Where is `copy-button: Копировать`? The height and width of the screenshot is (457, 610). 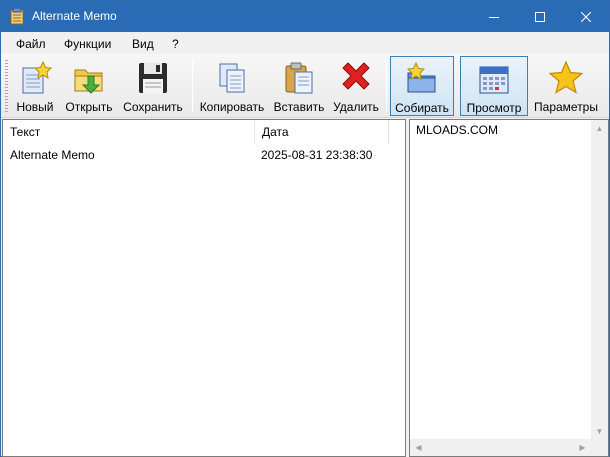 copy-button: Копировать is located at coordinates (232, 86).